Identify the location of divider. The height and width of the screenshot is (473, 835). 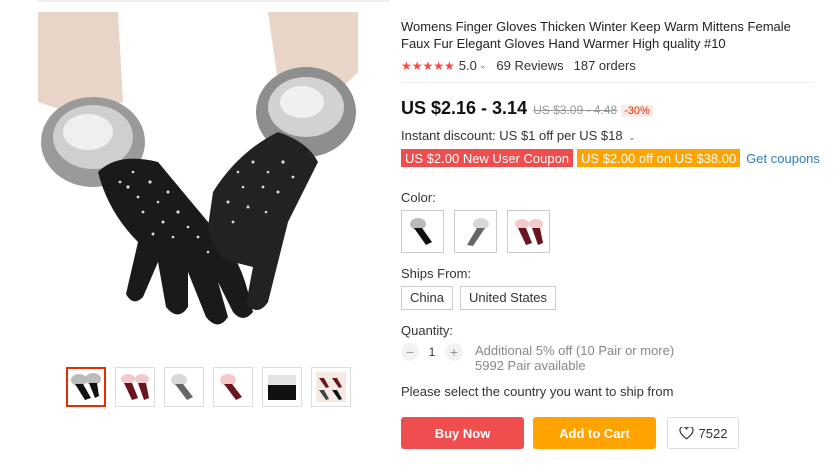
(607, 82).